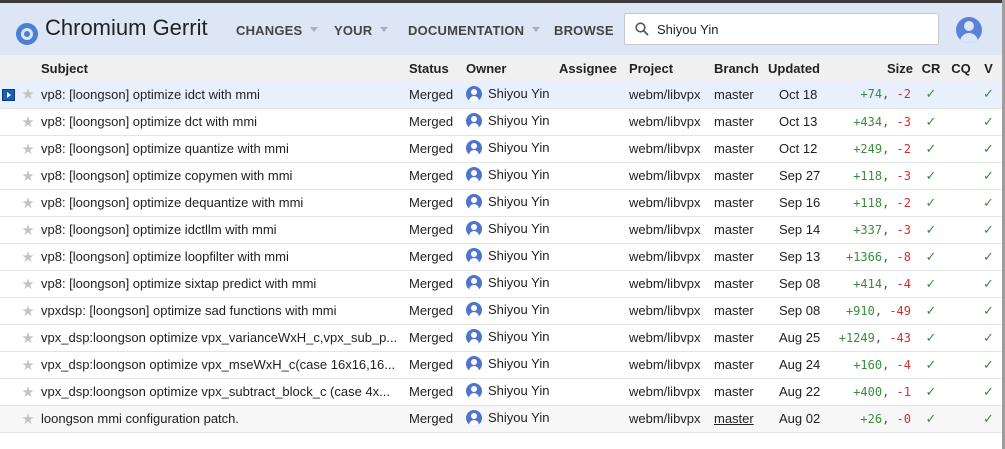  What do you see at coordinates (799, 68) in the screenshot?
I see `header-updated: Updated` at bounding box center [799, 68].